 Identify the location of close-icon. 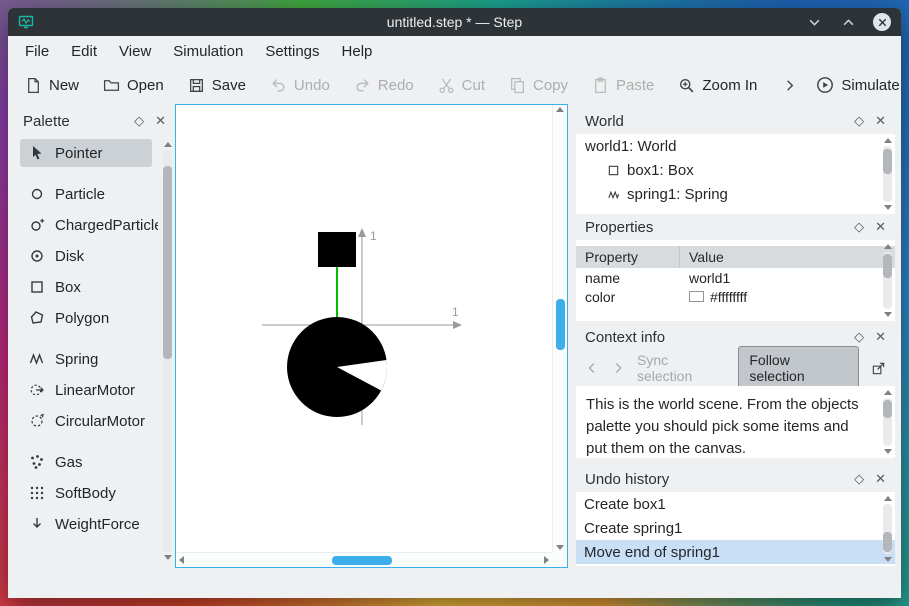
(882, 22).